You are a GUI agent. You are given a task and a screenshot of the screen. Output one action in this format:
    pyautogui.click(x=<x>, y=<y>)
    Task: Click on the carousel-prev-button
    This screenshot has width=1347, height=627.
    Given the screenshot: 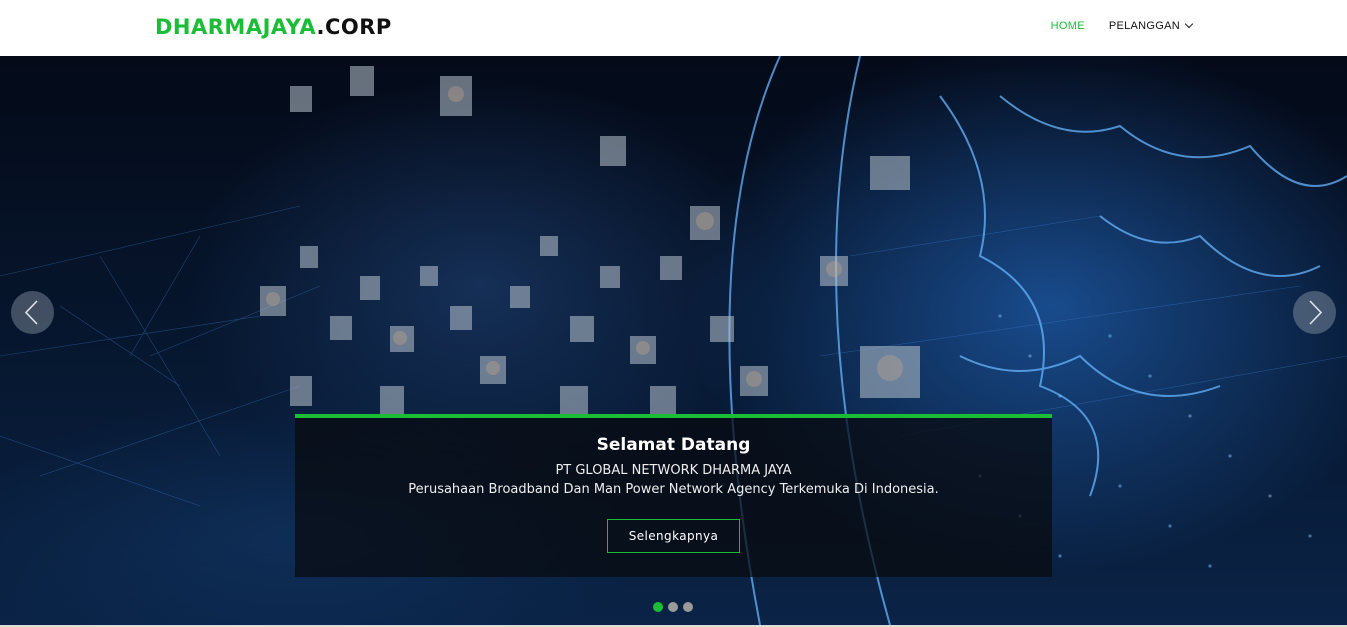 What is the action you would take?
    pyautogui.click(x=32, y=312)
    